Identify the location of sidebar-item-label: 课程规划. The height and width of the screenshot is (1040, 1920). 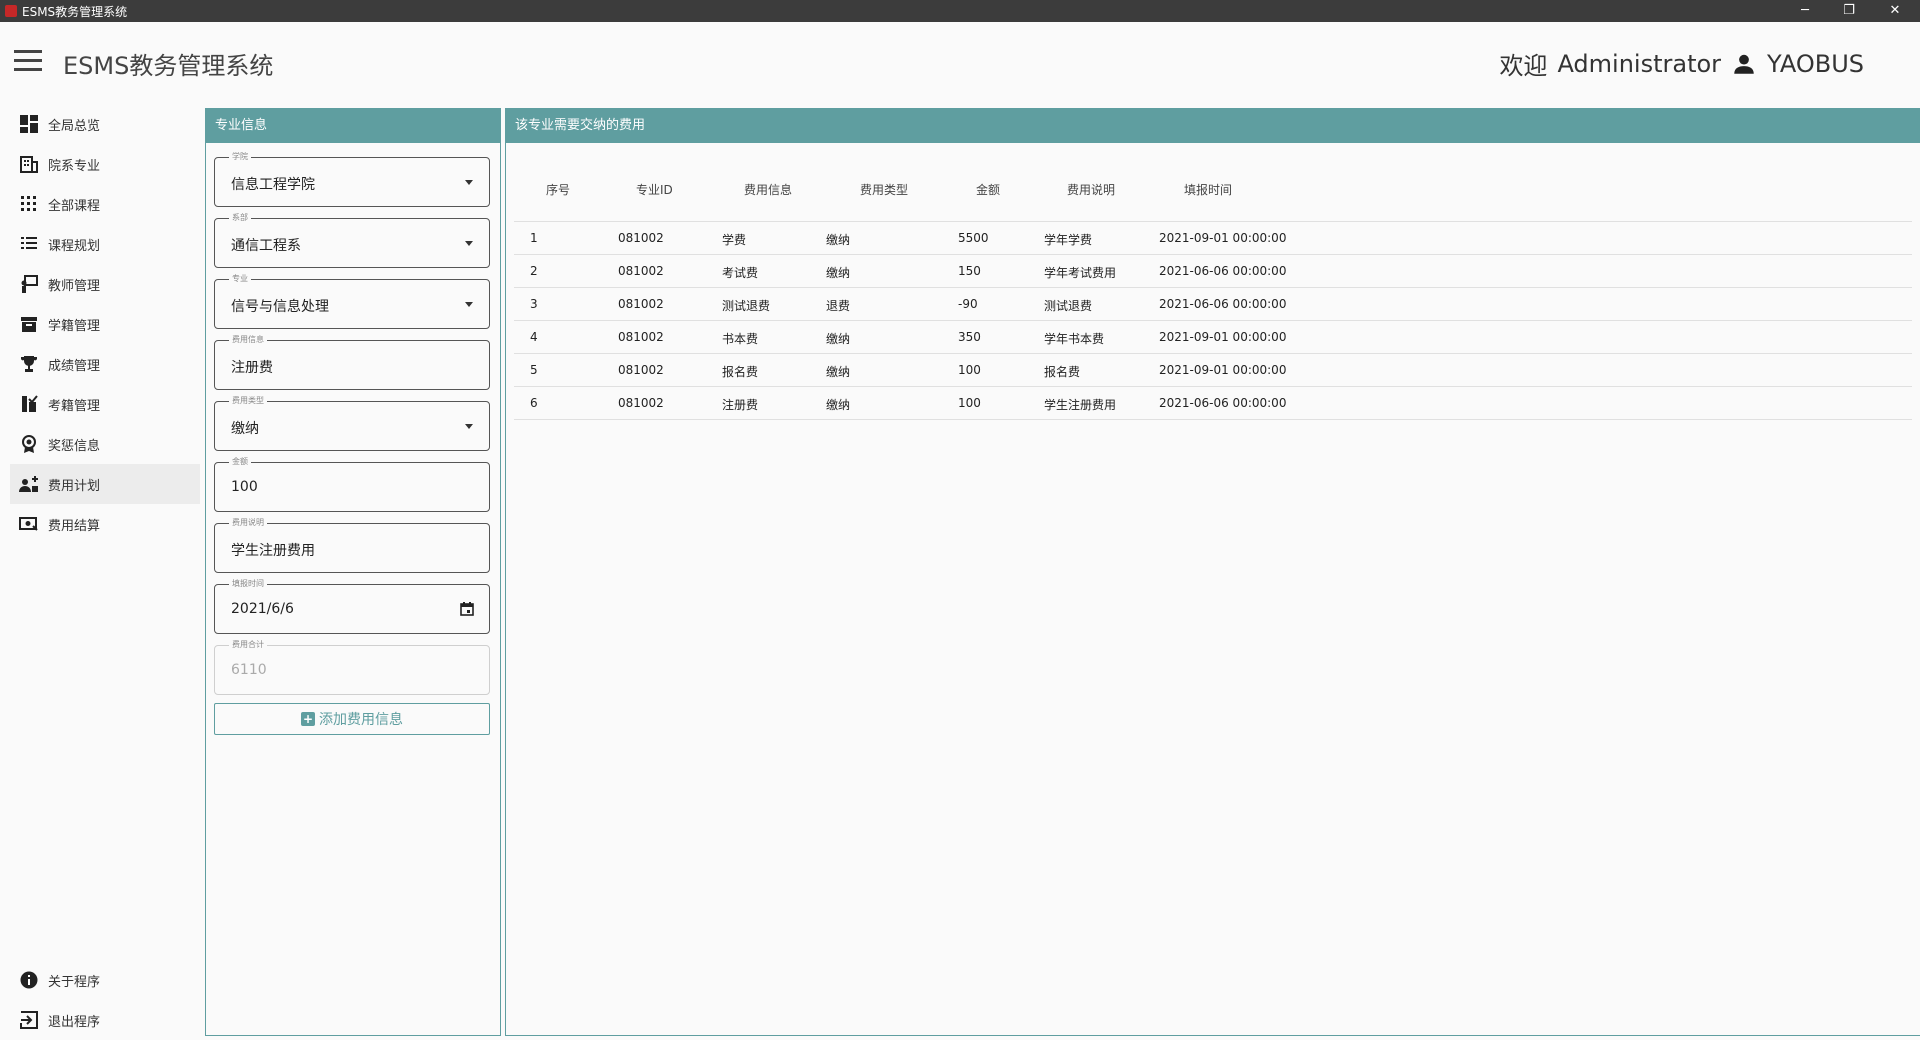
(74, 246).